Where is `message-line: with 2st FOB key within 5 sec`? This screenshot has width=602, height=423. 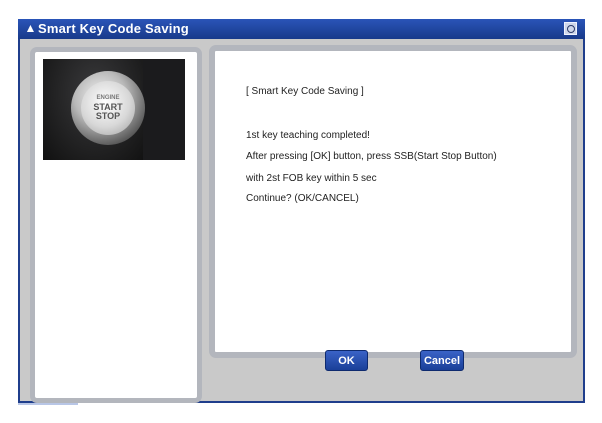
message-line: with 2st FOB key within 5 sec is located at coordinates (311, 178).